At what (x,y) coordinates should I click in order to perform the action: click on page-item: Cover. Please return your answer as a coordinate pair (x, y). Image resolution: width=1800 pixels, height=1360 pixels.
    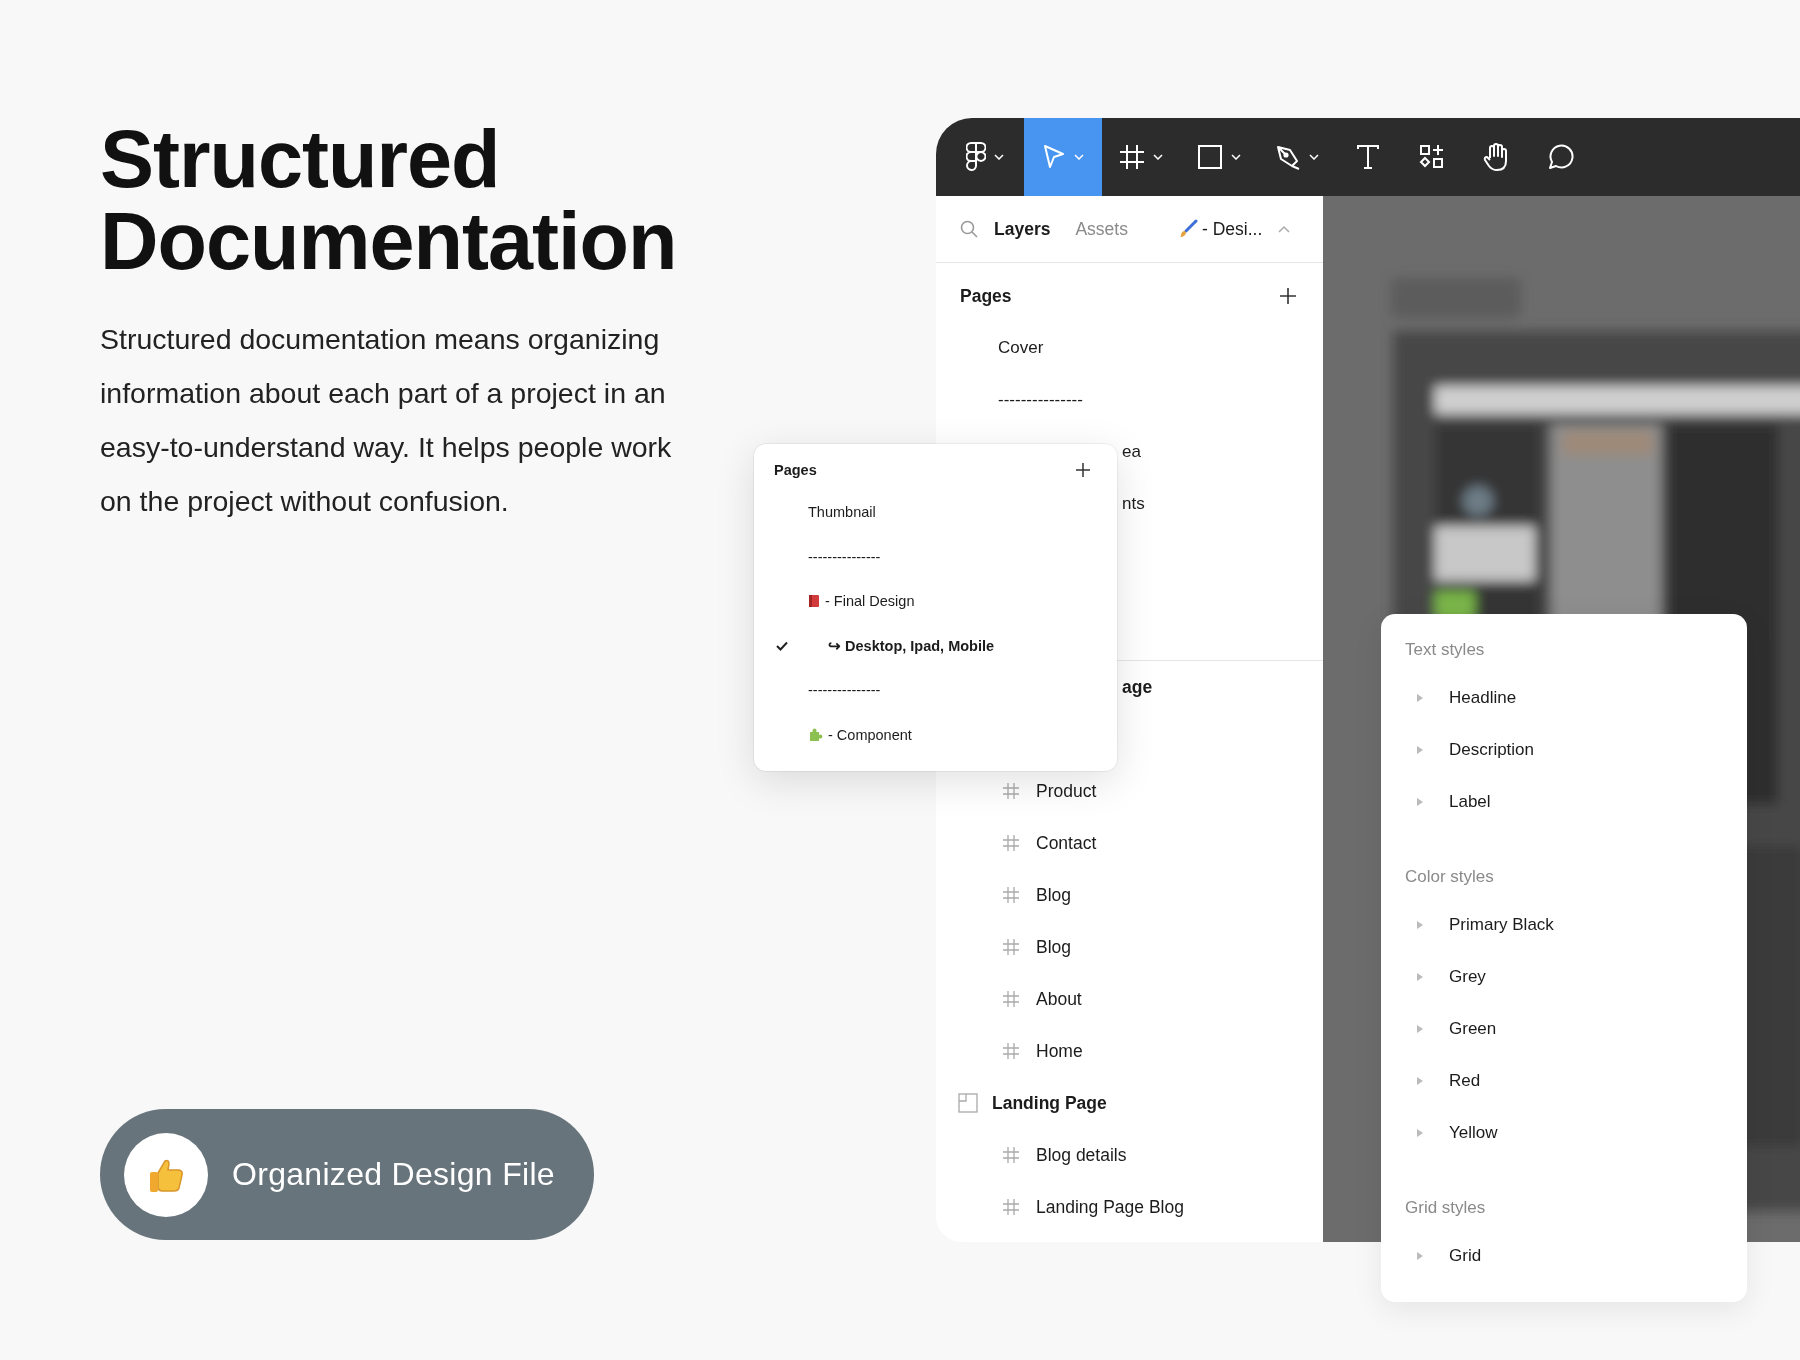
    Looking at the image, I should click on (1021, 348).